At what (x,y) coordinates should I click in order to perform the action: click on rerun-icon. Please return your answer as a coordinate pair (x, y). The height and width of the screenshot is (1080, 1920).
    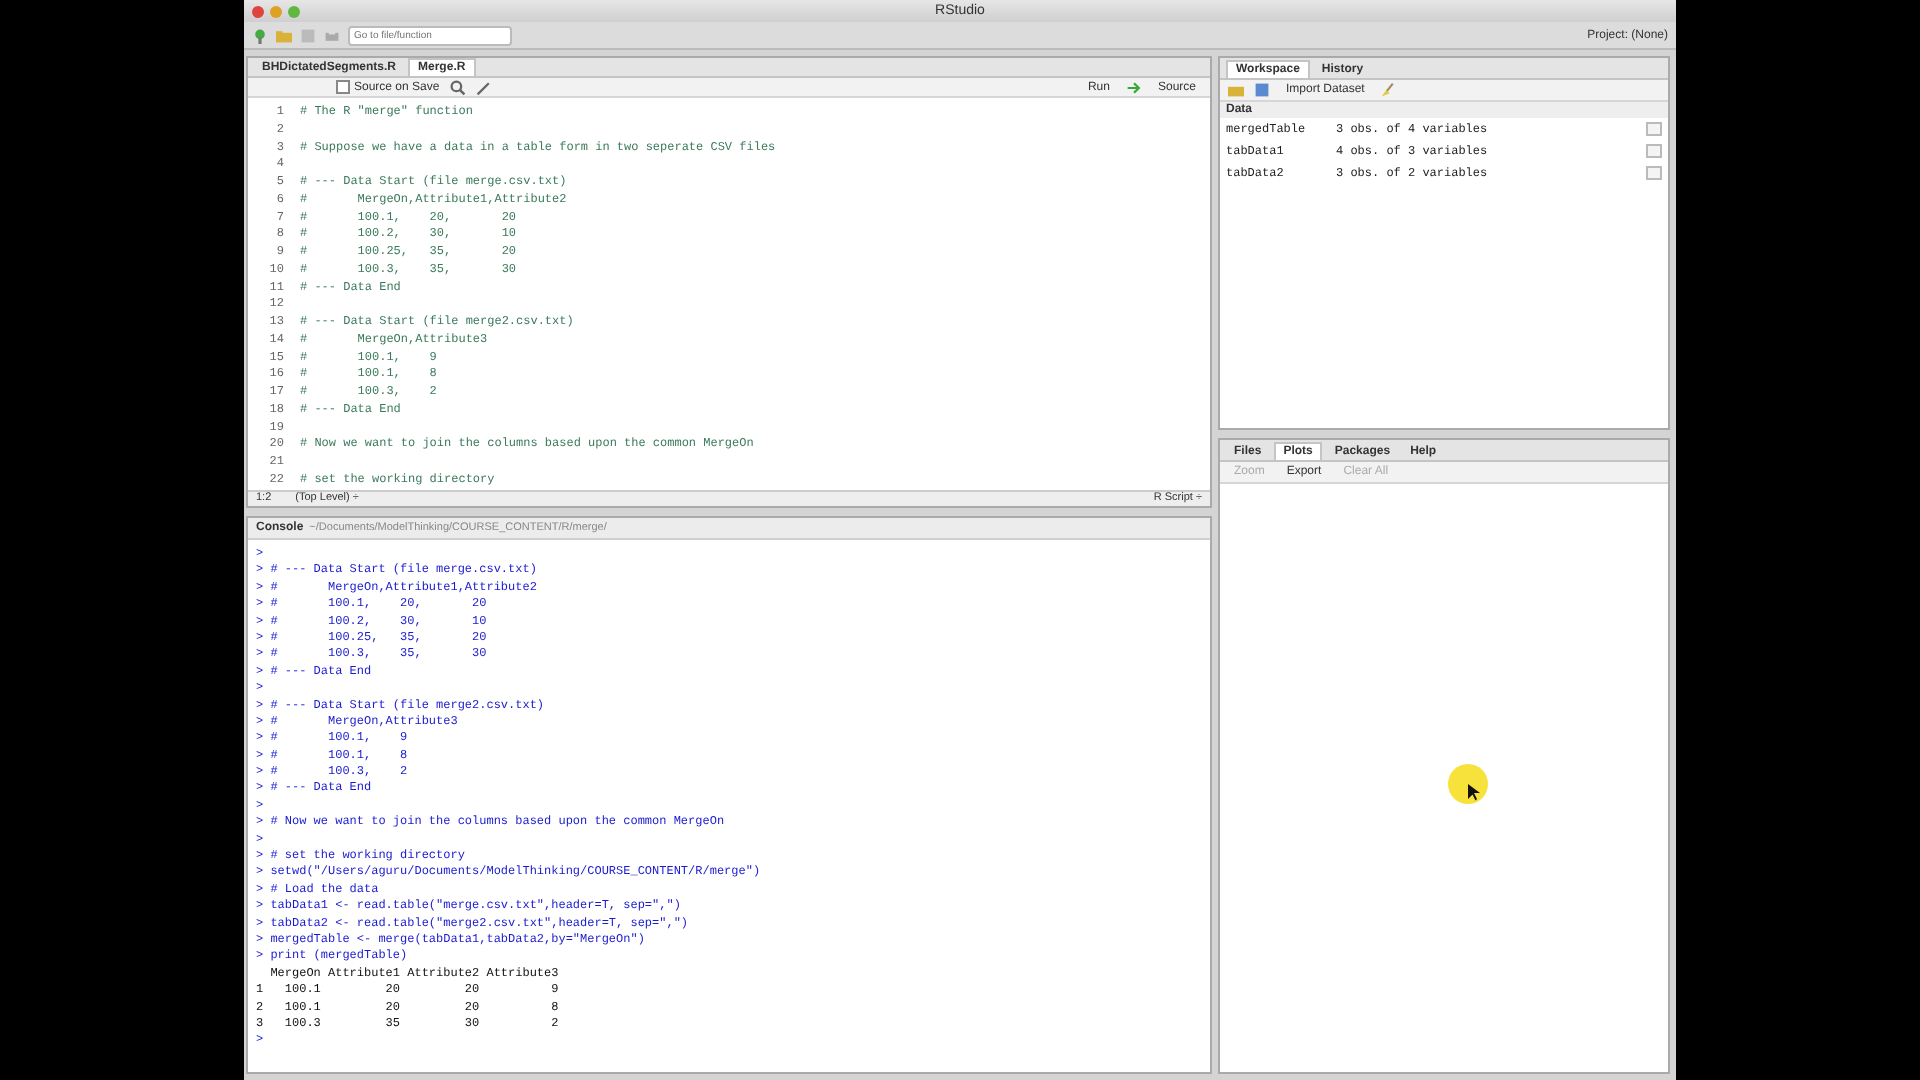
    Looking at the image, I should click on (1133, 87).